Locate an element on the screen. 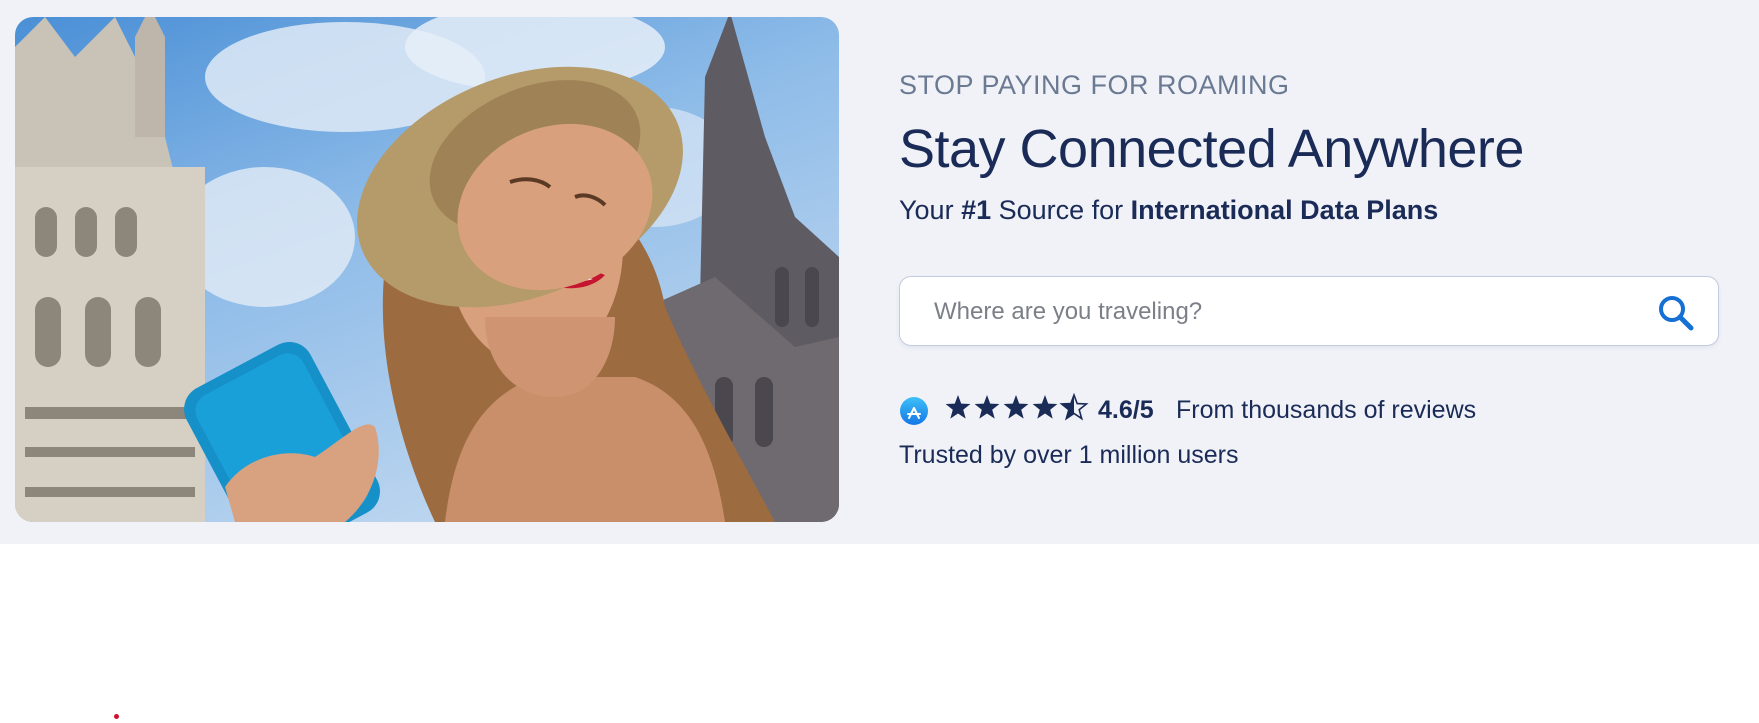 The width and height of the screenshot is (1759, 723). rating-score: 4.6/5 is located at coordinates (1126, 410).